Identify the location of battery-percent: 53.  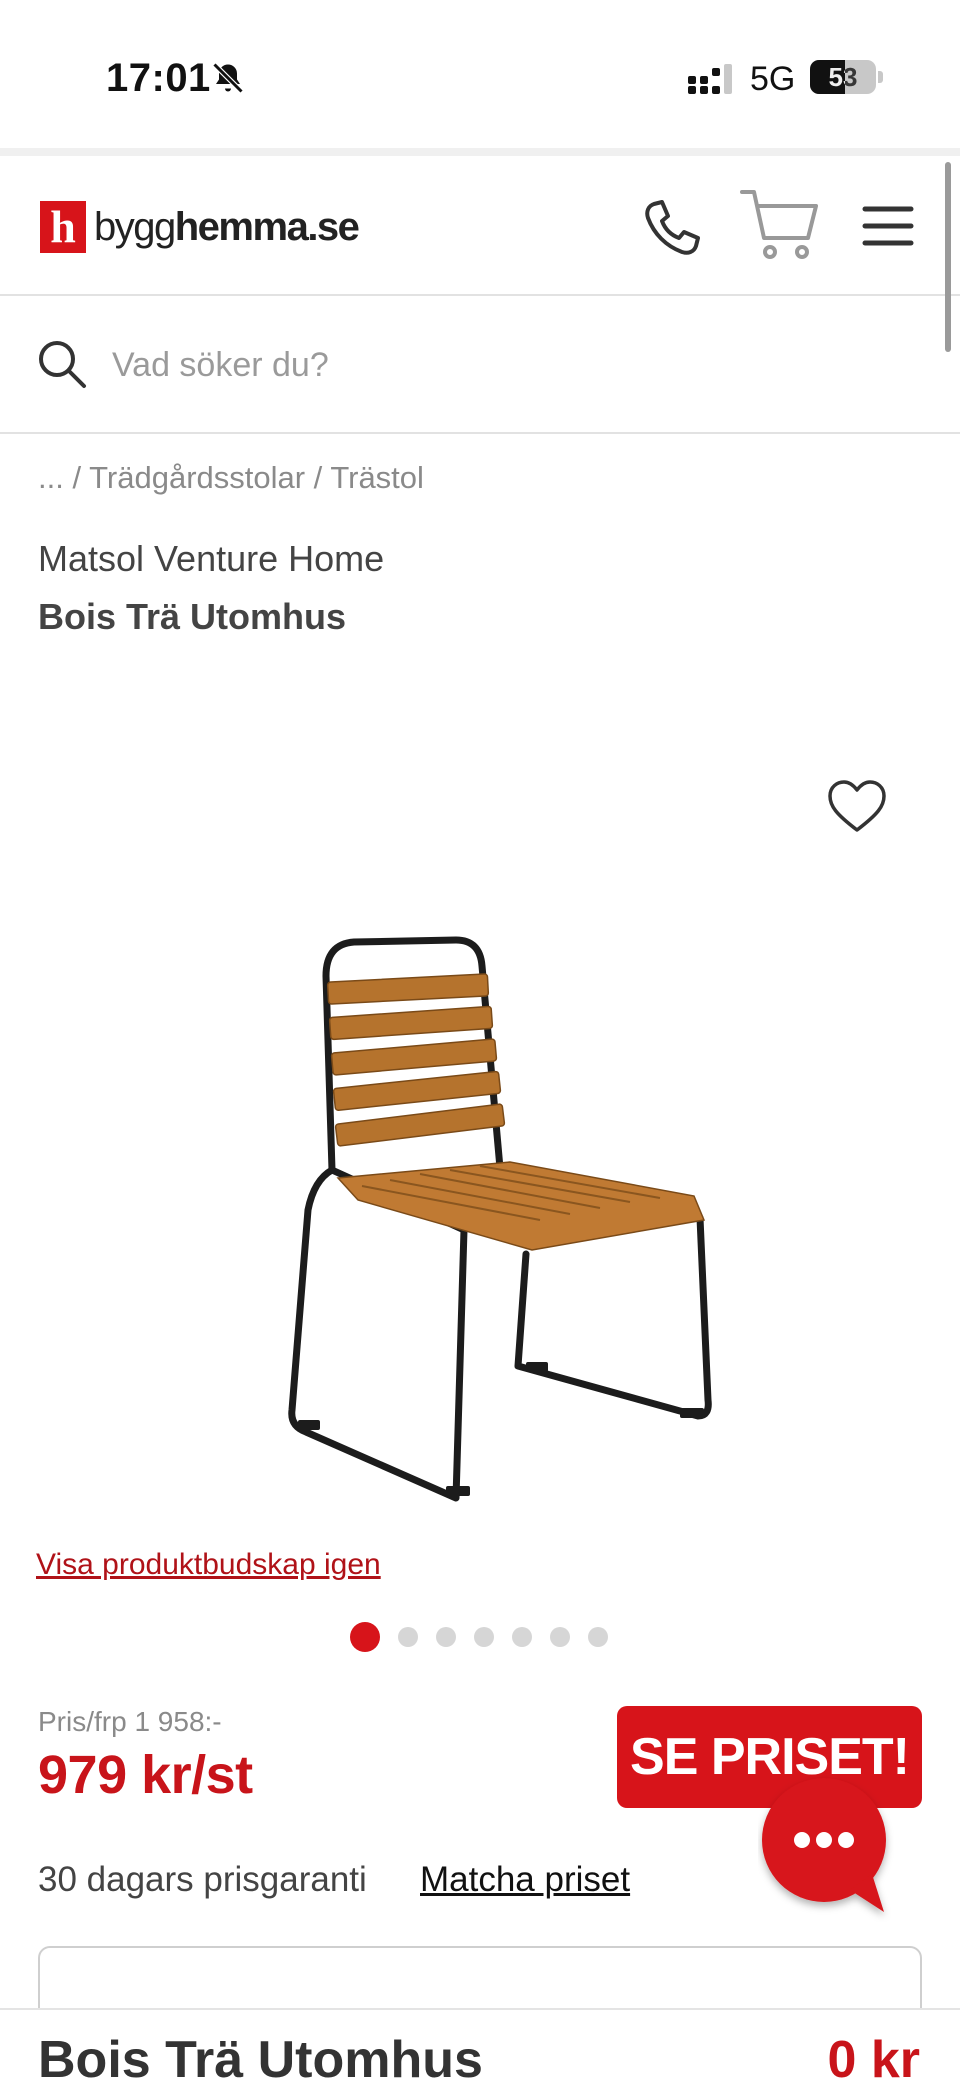
(843, 77).